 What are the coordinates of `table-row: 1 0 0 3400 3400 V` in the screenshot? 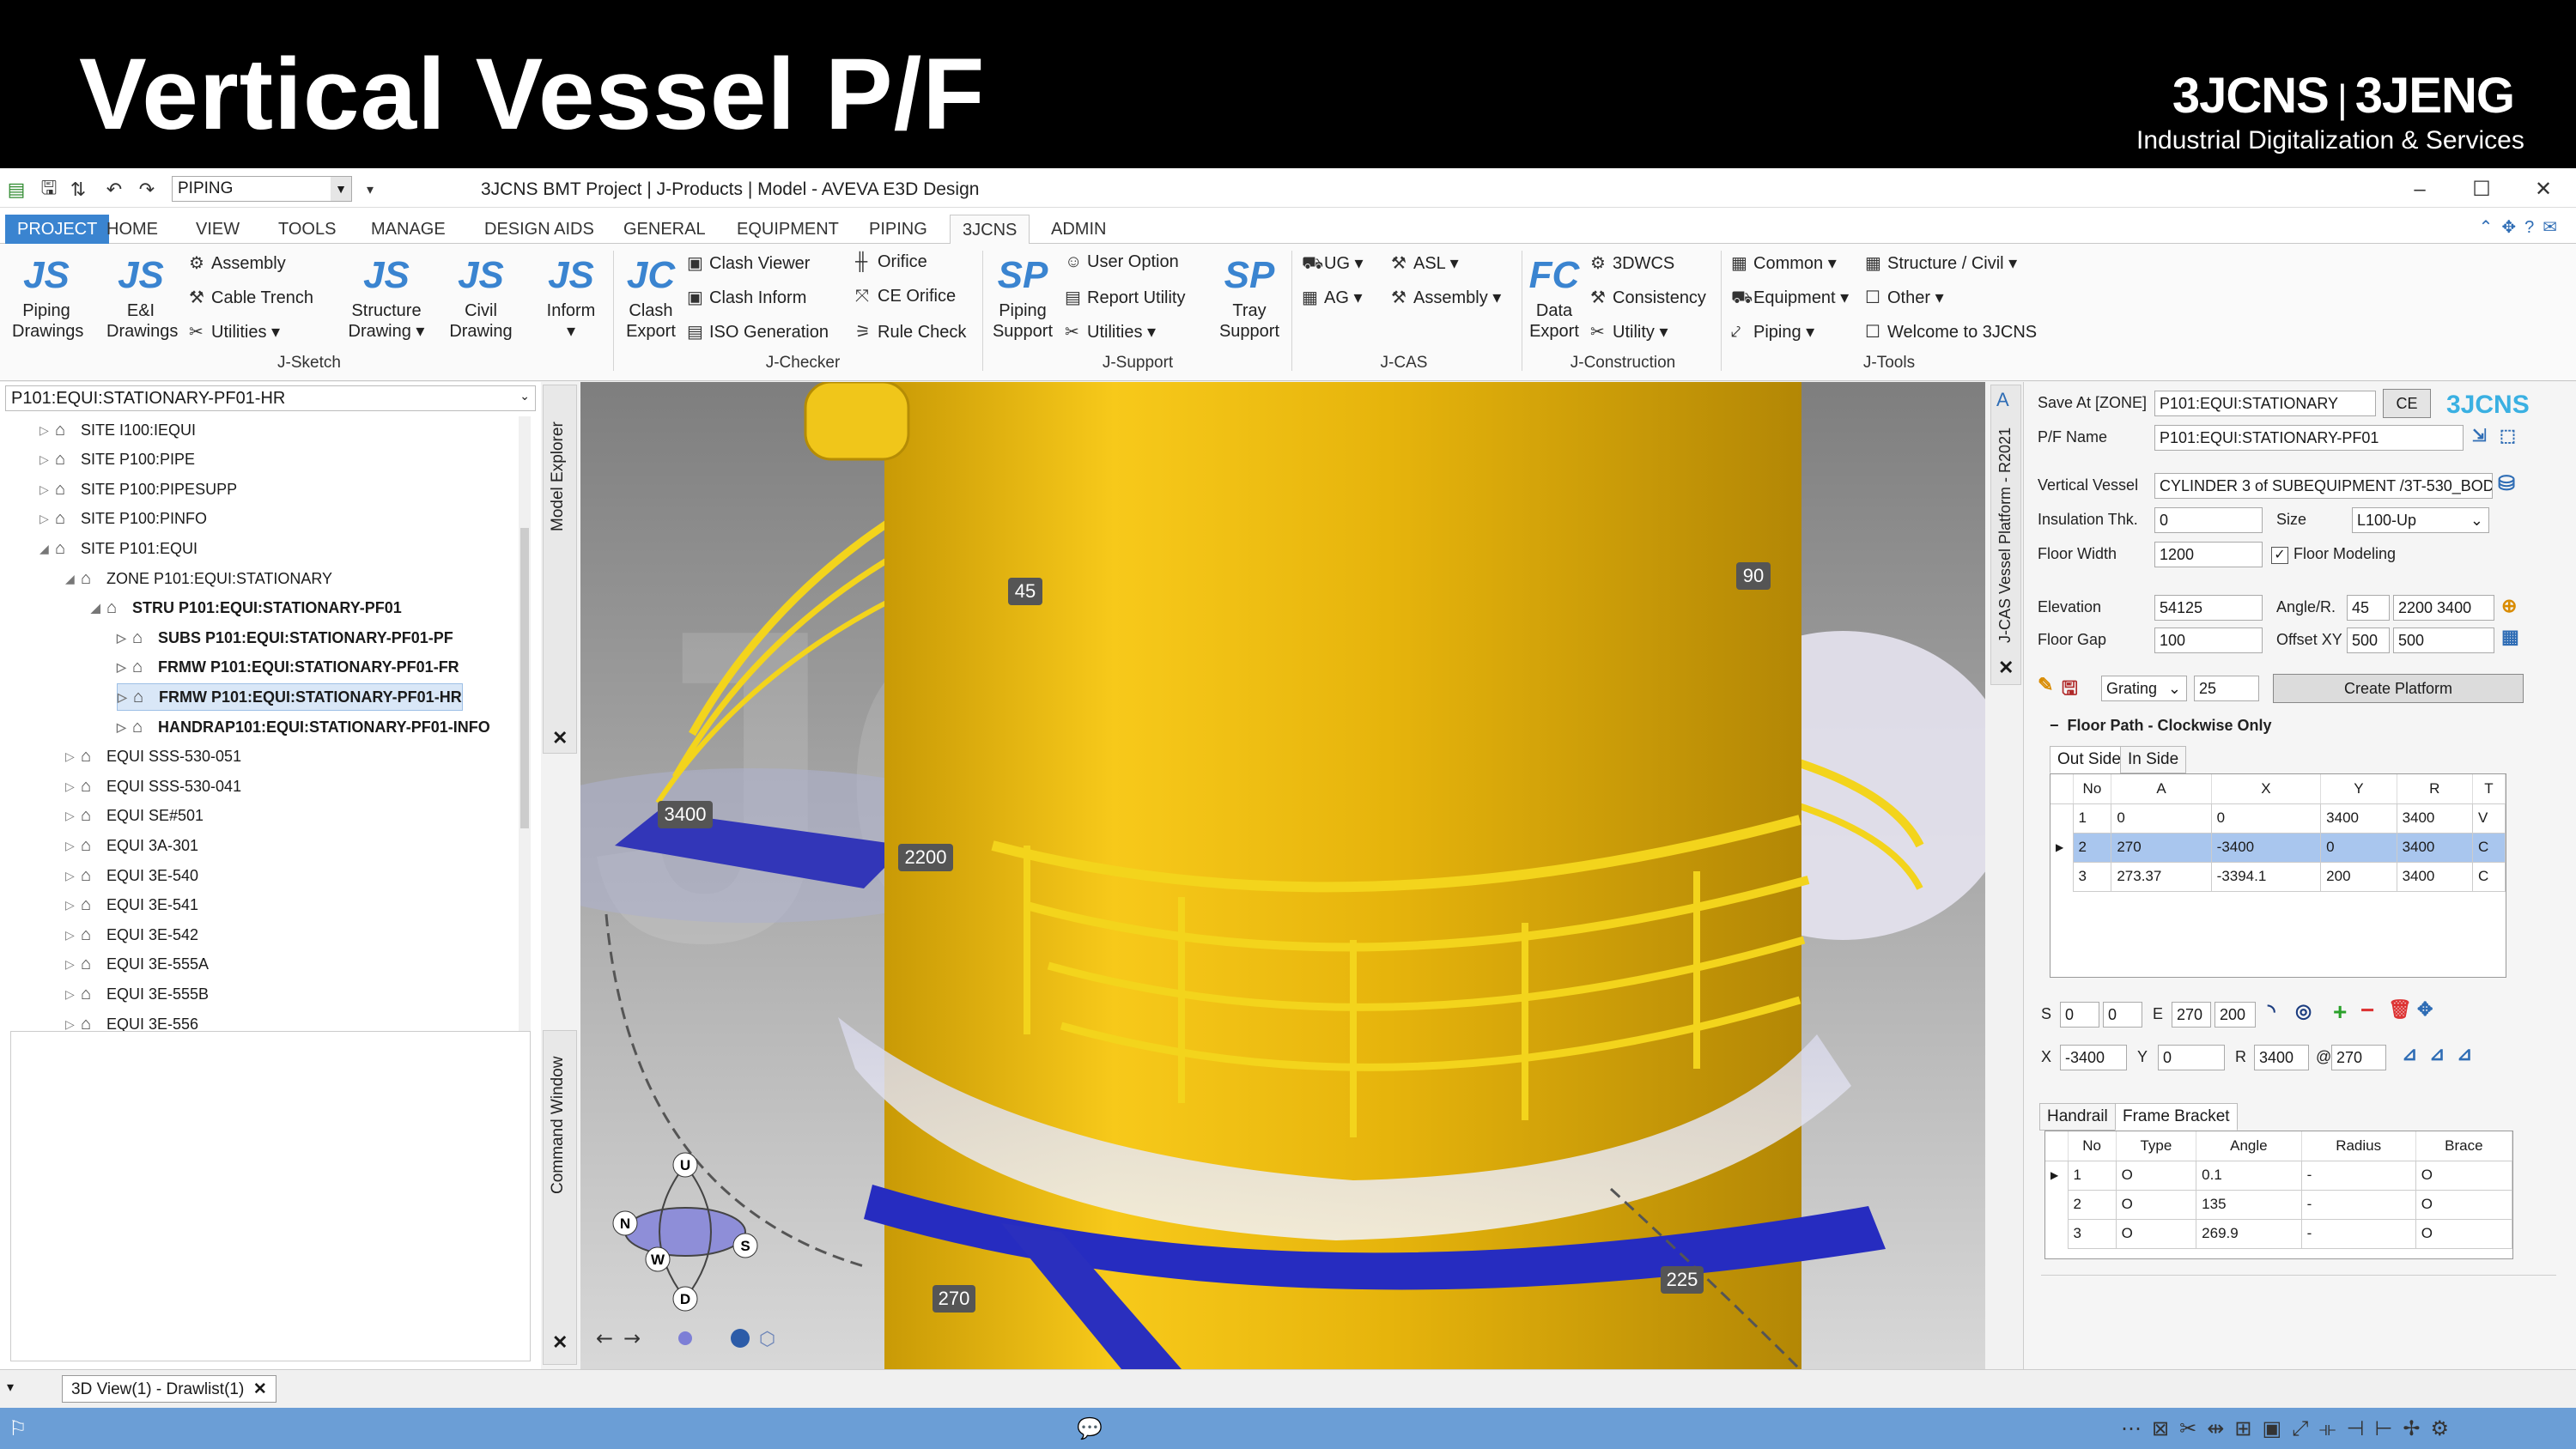 It's located at (2278, 818).